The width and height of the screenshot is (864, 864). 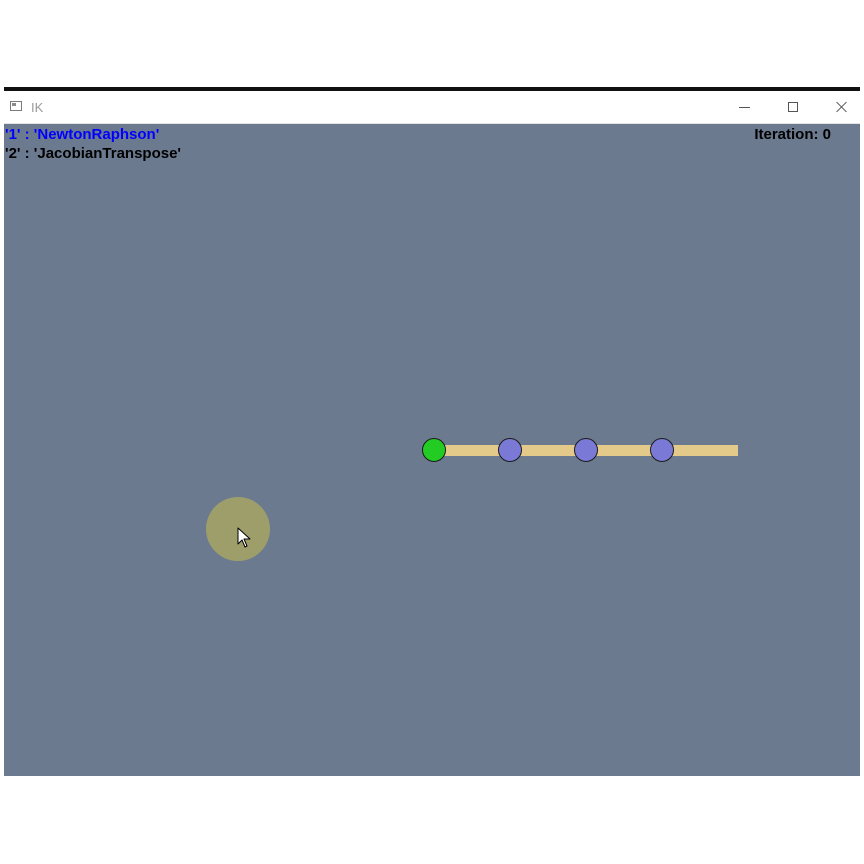 I want to click on minimize-button, so click(x=744, y=107).